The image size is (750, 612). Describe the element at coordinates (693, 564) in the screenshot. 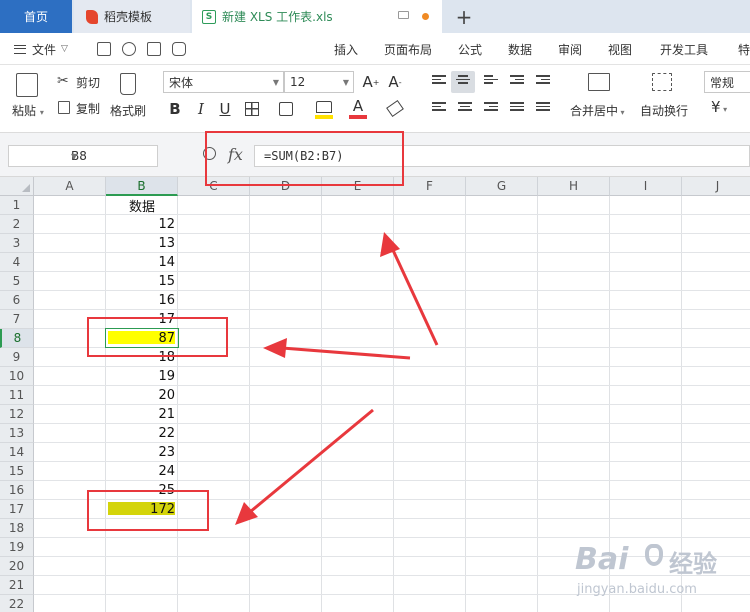

I see `watermark-text: 经验` at that location.